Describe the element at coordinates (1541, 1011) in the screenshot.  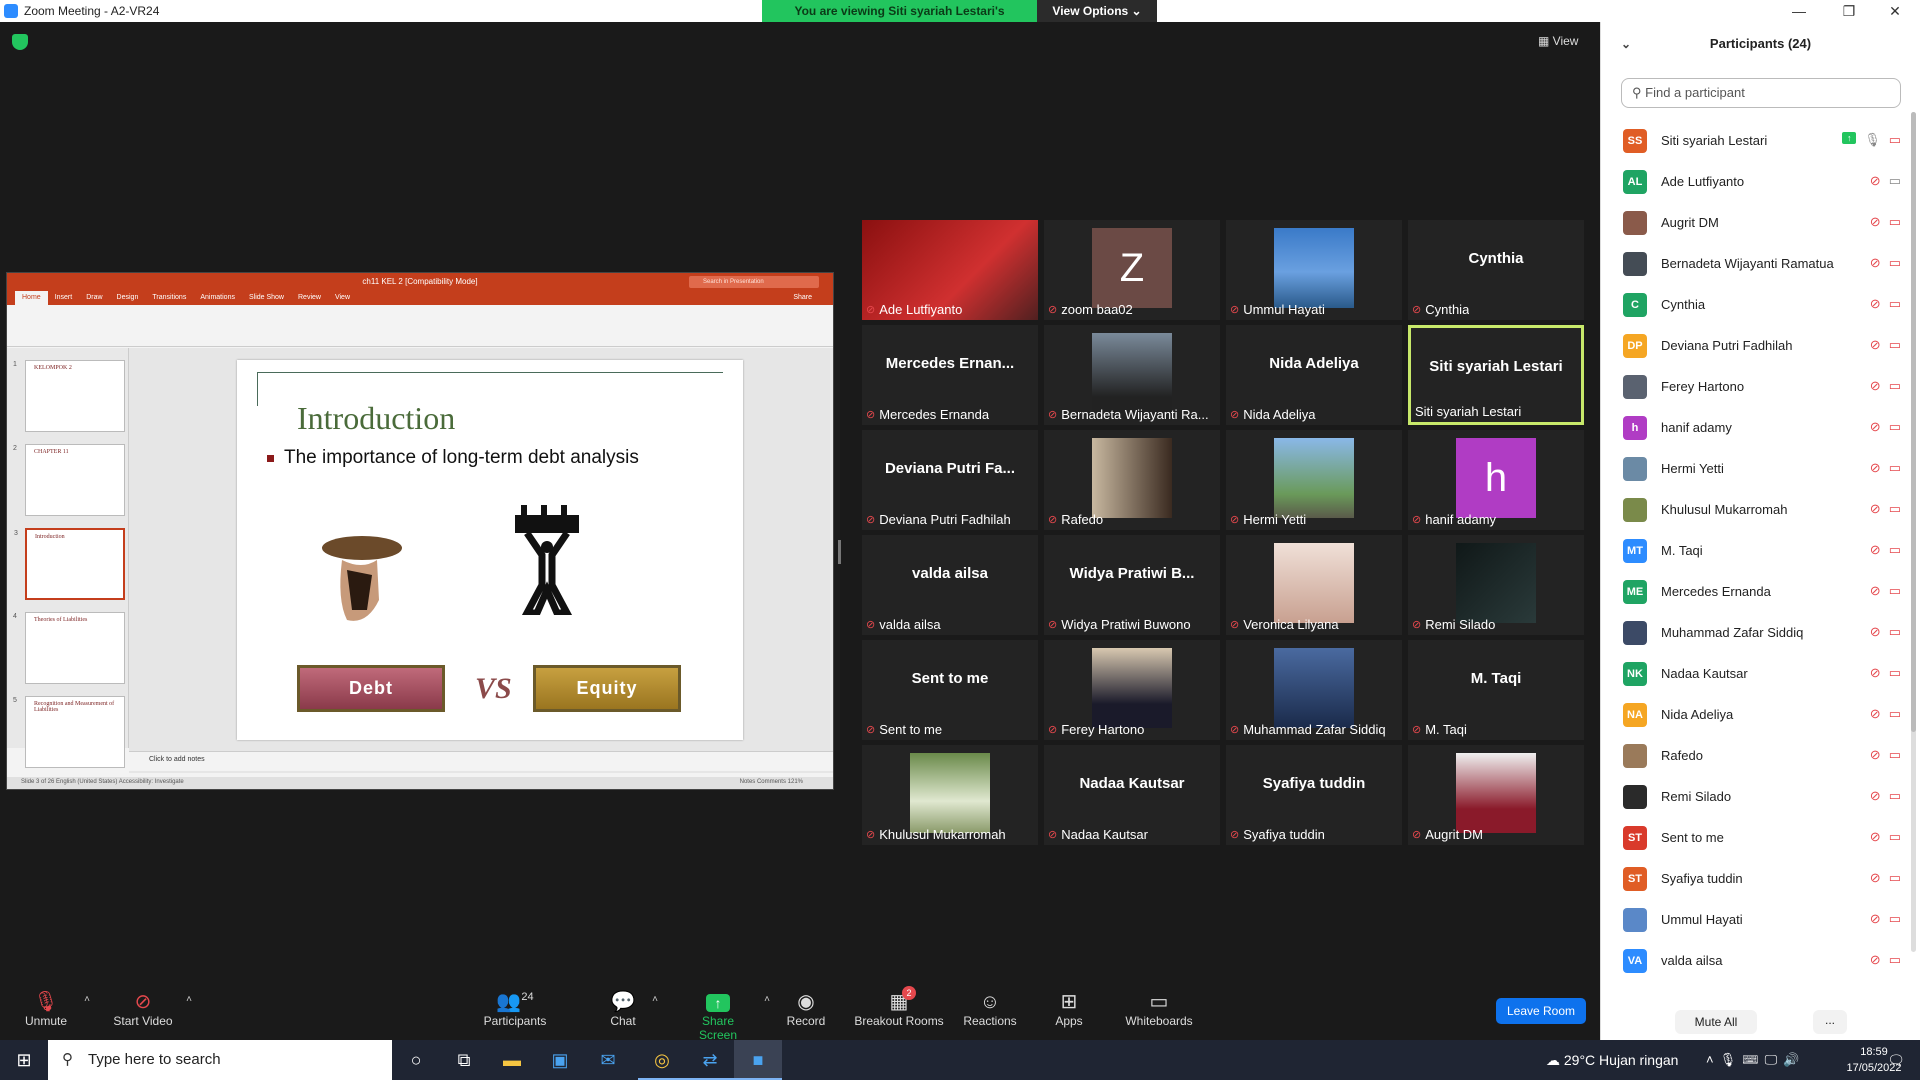
I see `leave-room-button: Leave Room` at that location.